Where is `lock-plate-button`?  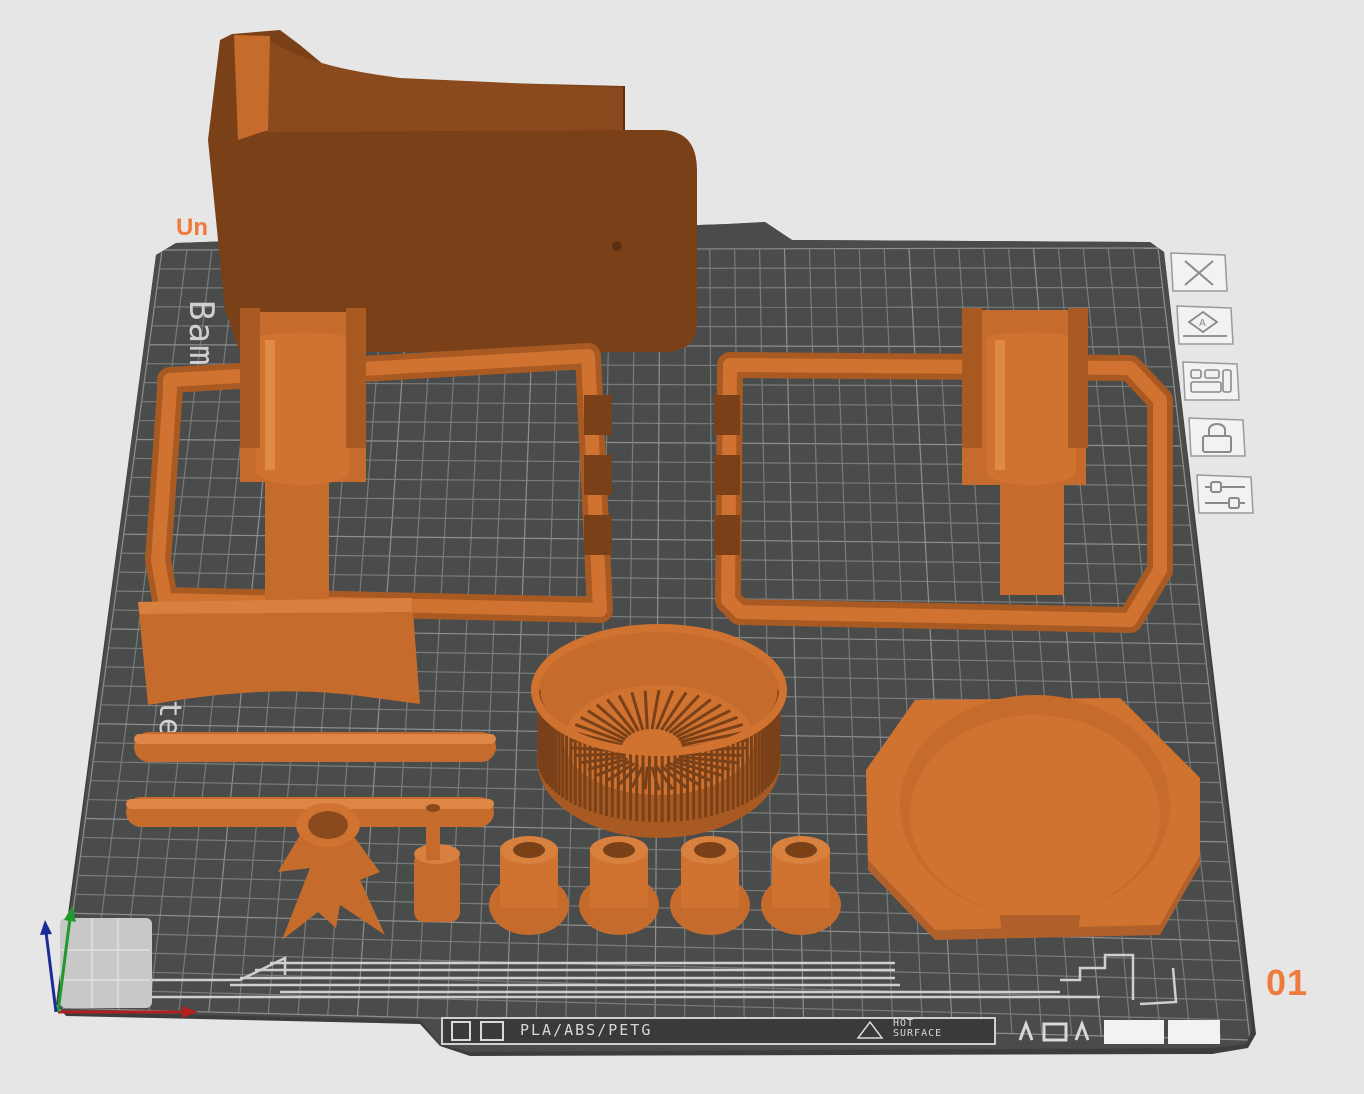 lock-plate-button is located at coordinates (1217, 437).